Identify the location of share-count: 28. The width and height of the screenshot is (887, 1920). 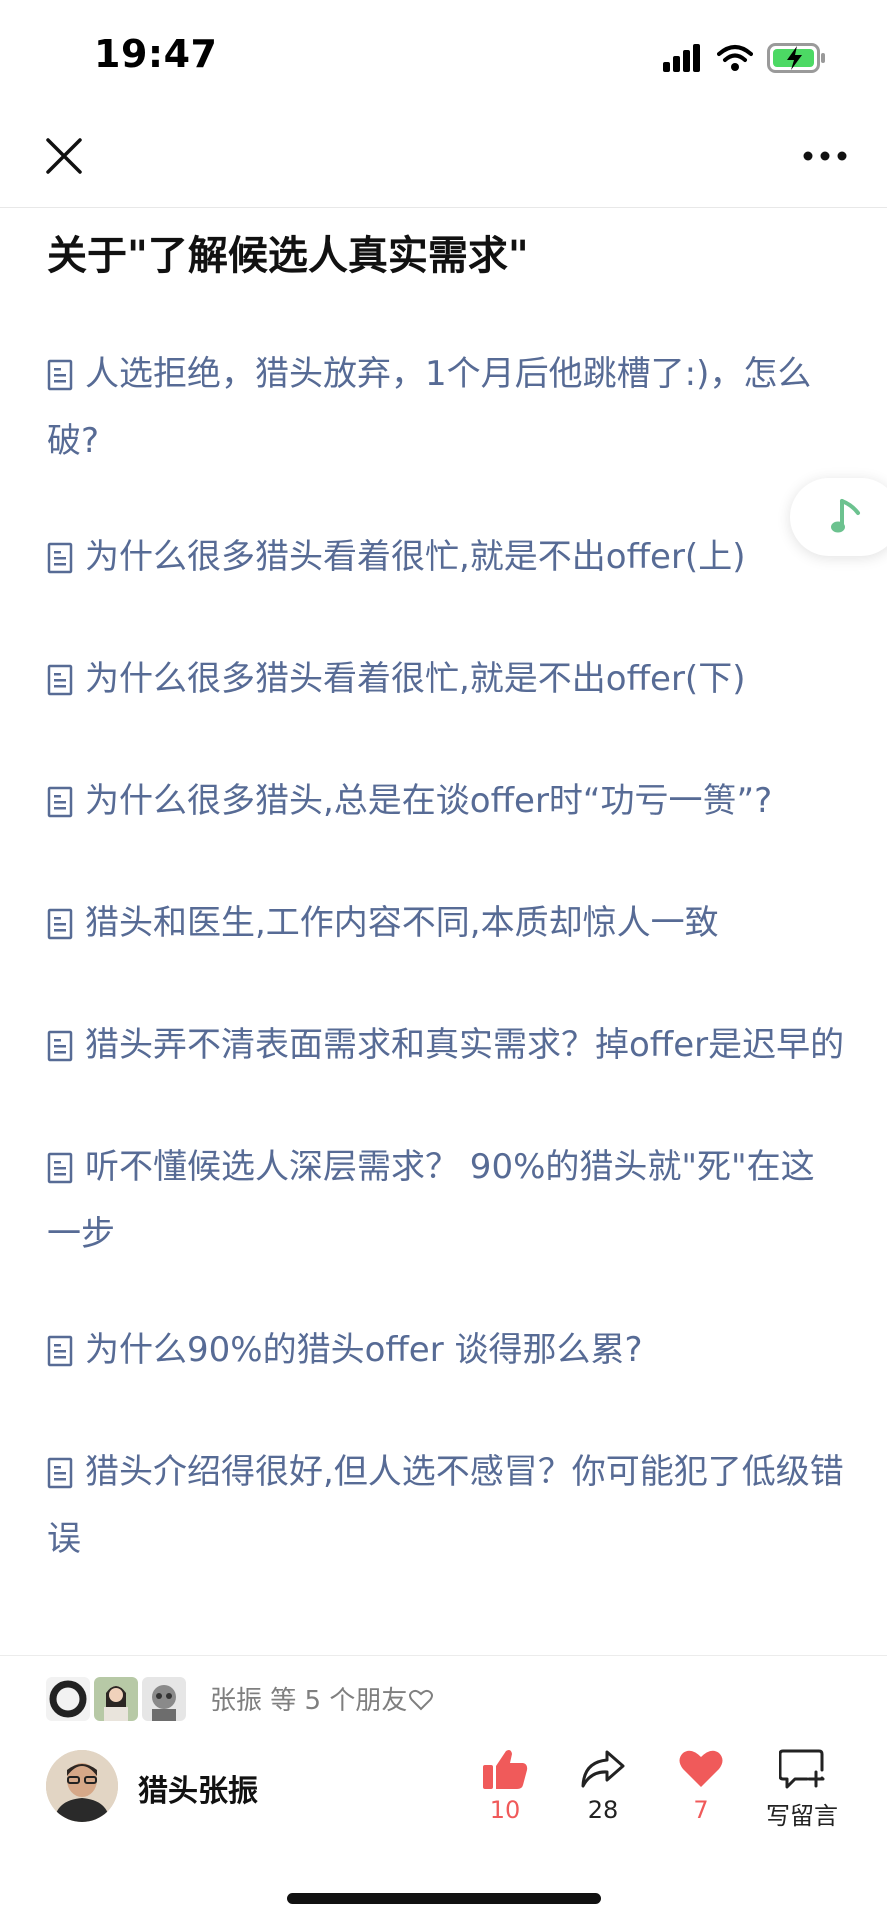
(603, 1810).